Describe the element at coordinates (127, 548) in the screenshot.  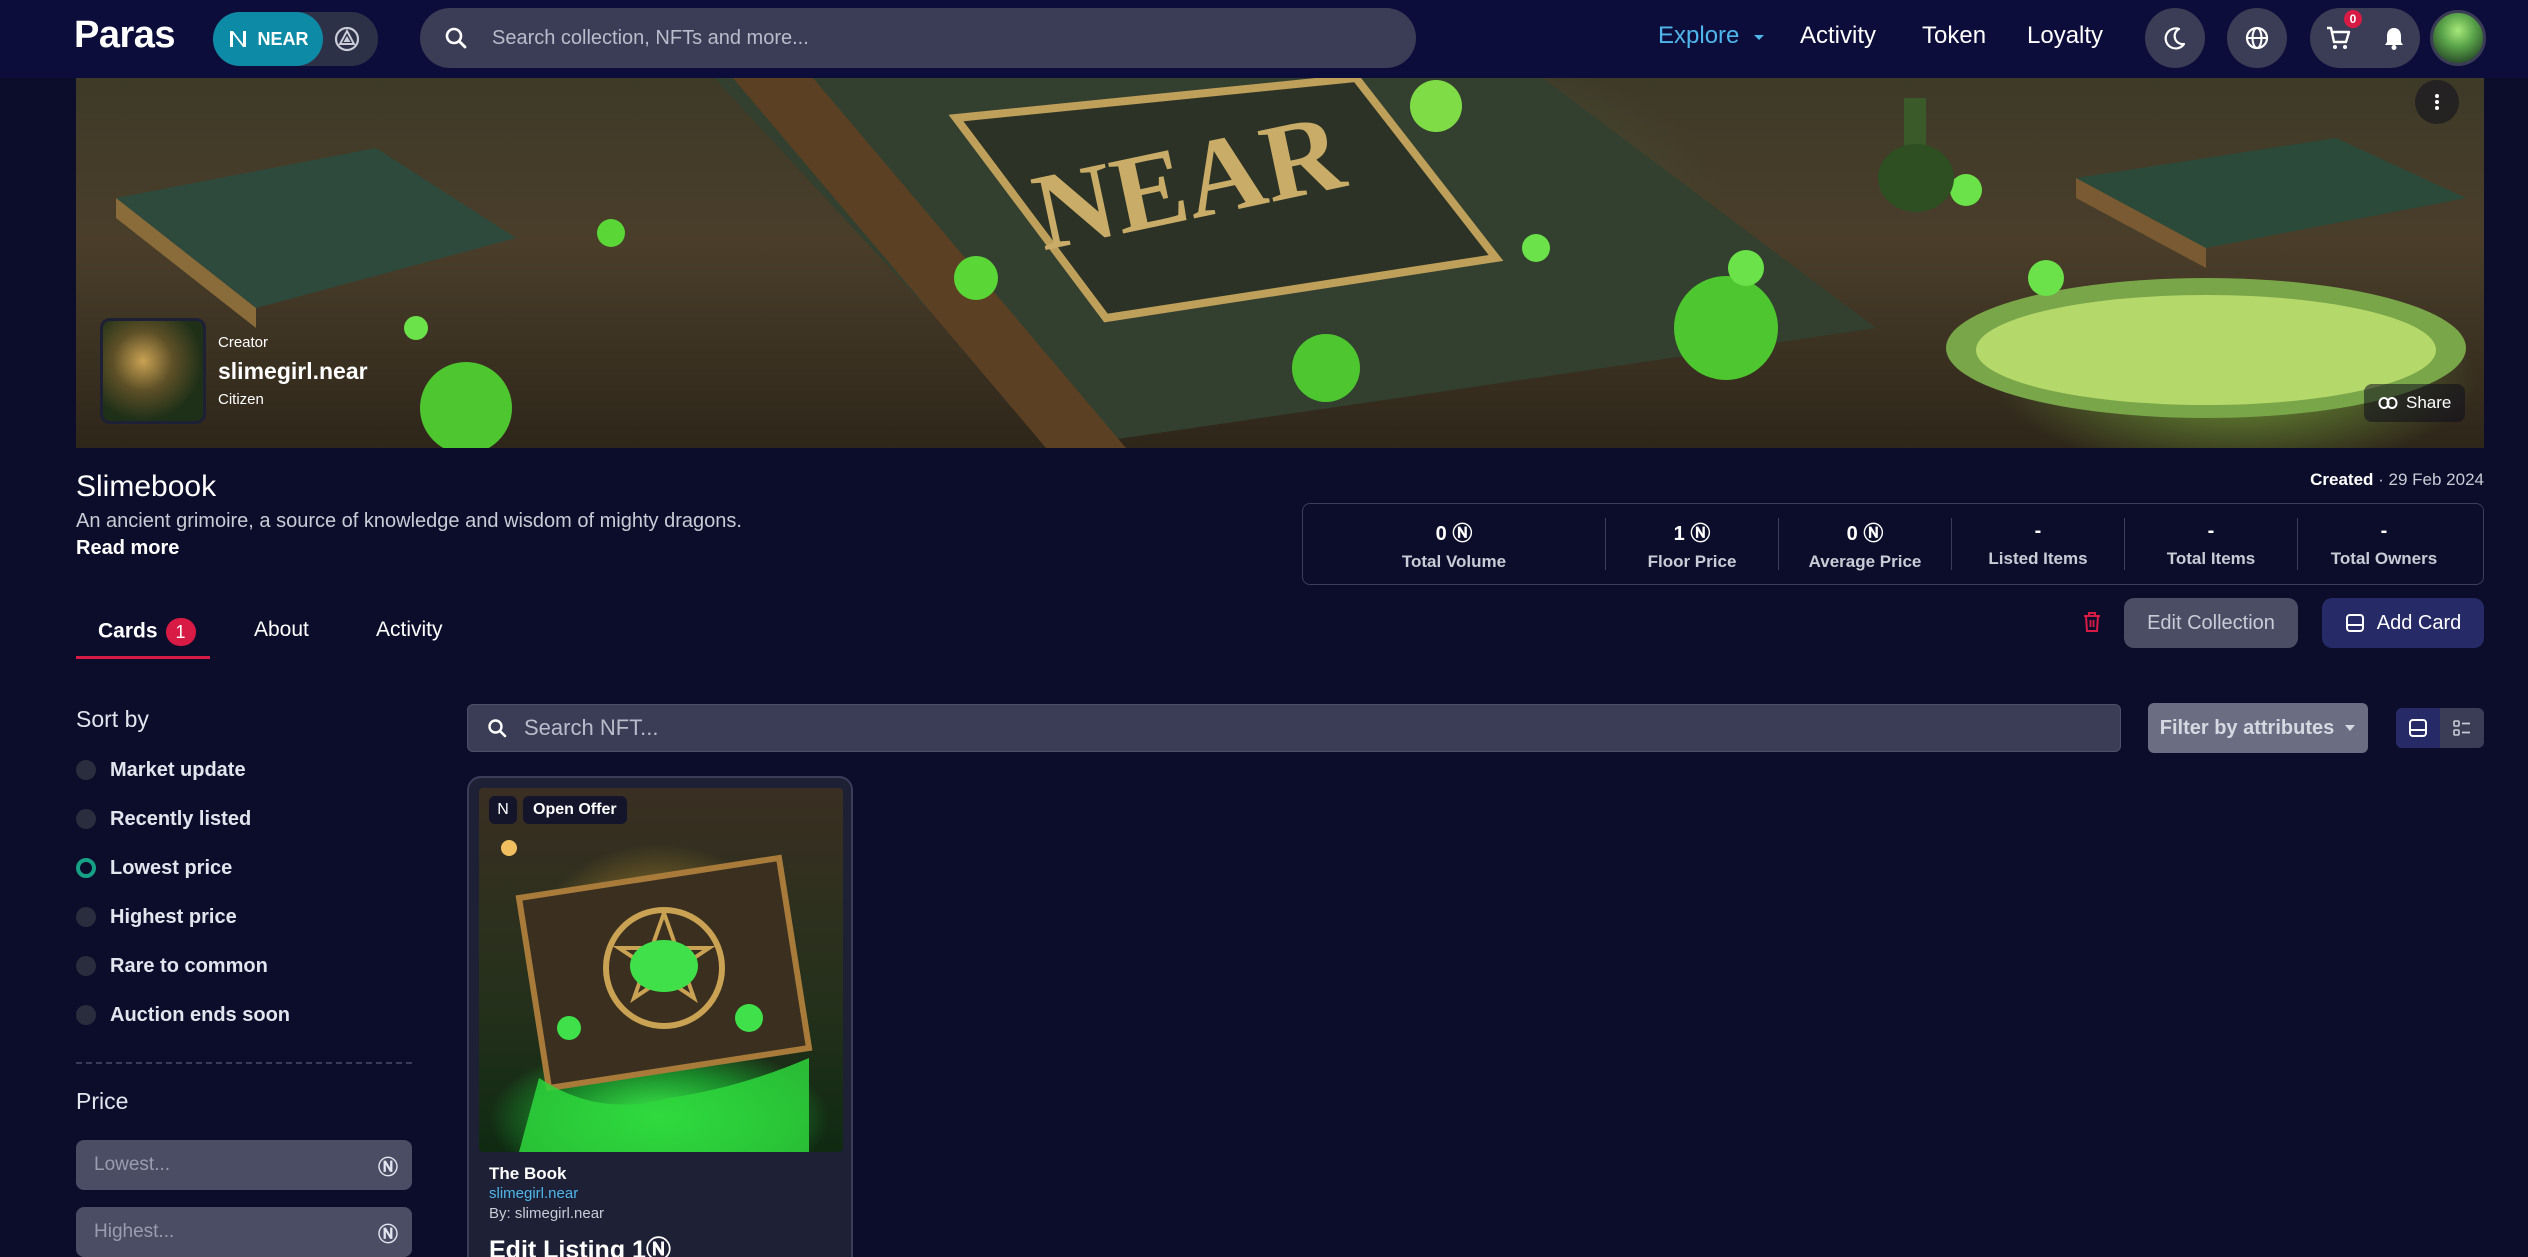
I see `read-more-link: Read more` at that location.